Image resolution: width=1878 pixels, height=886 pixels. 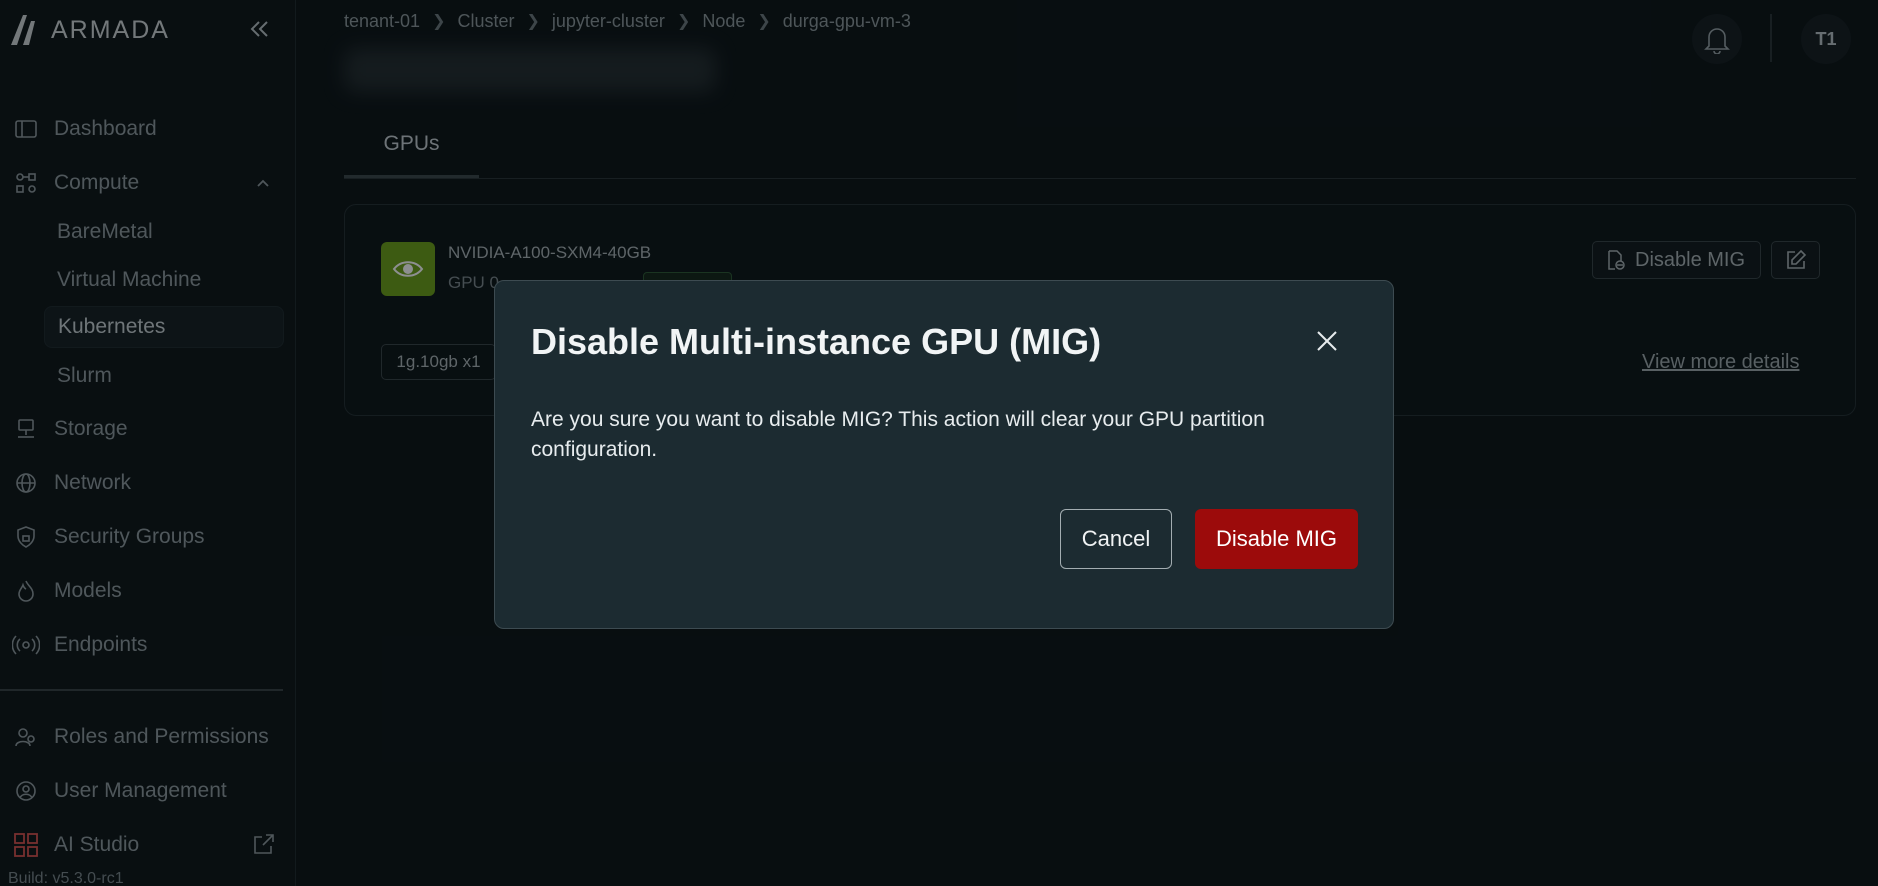 What do you see at coordinates (1116, 539) in the screenshot?
I see `cancel-button: Cancel` at bounding box center [1116, 539].